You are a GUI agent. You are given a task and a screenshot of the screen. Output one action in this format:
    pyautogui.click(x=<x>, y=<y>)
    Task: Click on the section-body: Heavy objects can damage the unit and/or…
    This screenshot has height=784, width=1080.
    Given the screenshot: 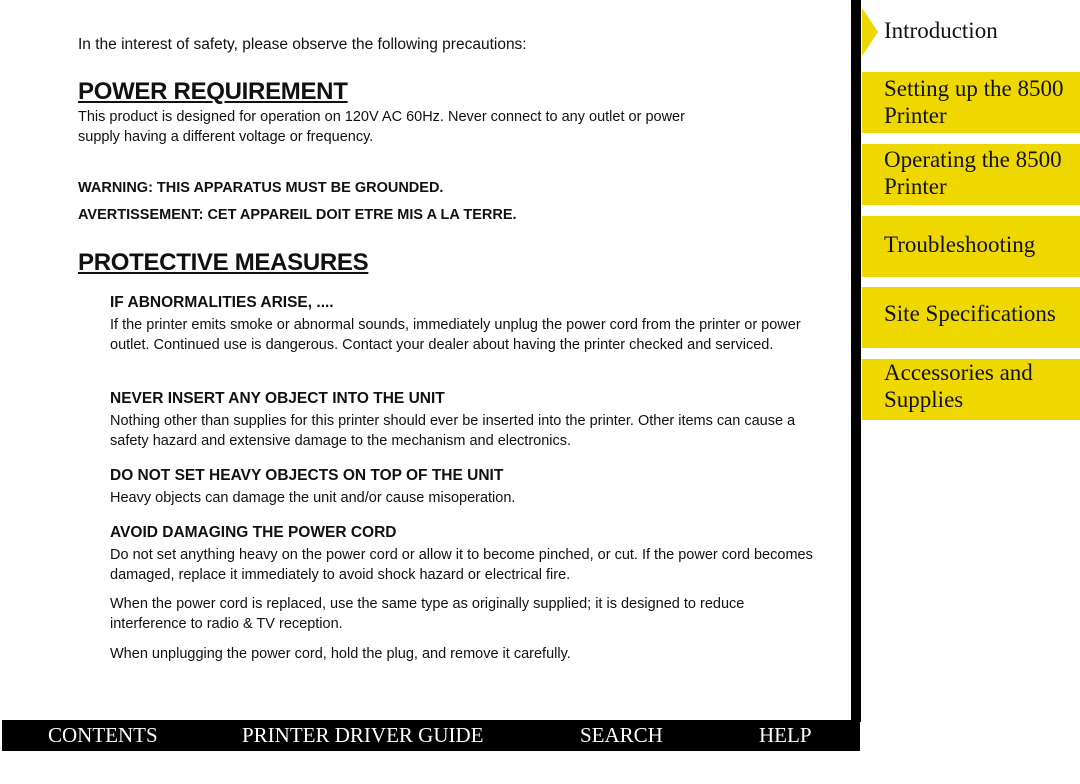 What is the action you would take?
    pyautogui.click(x=313, y=498)
    